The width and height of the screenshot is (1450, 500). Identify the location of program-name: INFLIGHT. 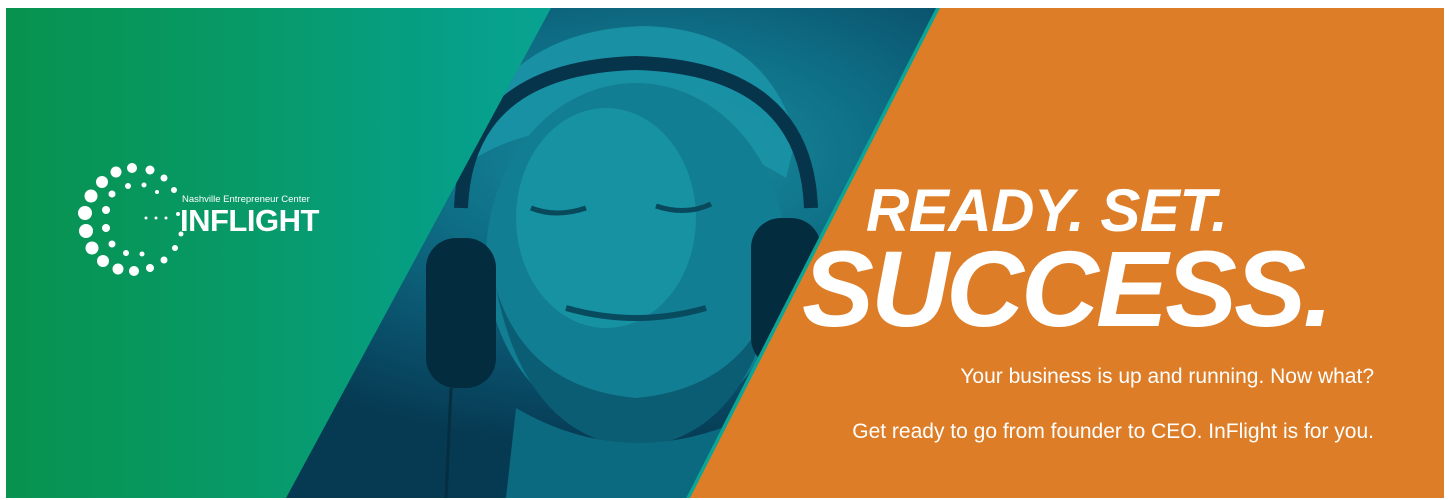
(249, 220).